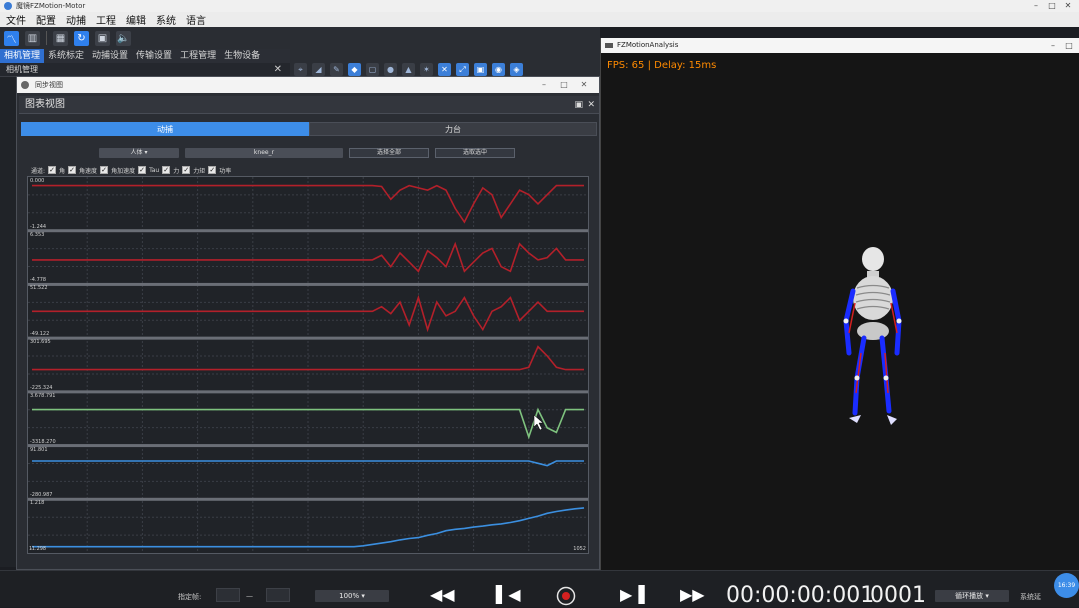 The image size is (1079, 608). Describe the element at coordinates (166, 19) in the screenshot. I see `menu-system: 系统` at that location.